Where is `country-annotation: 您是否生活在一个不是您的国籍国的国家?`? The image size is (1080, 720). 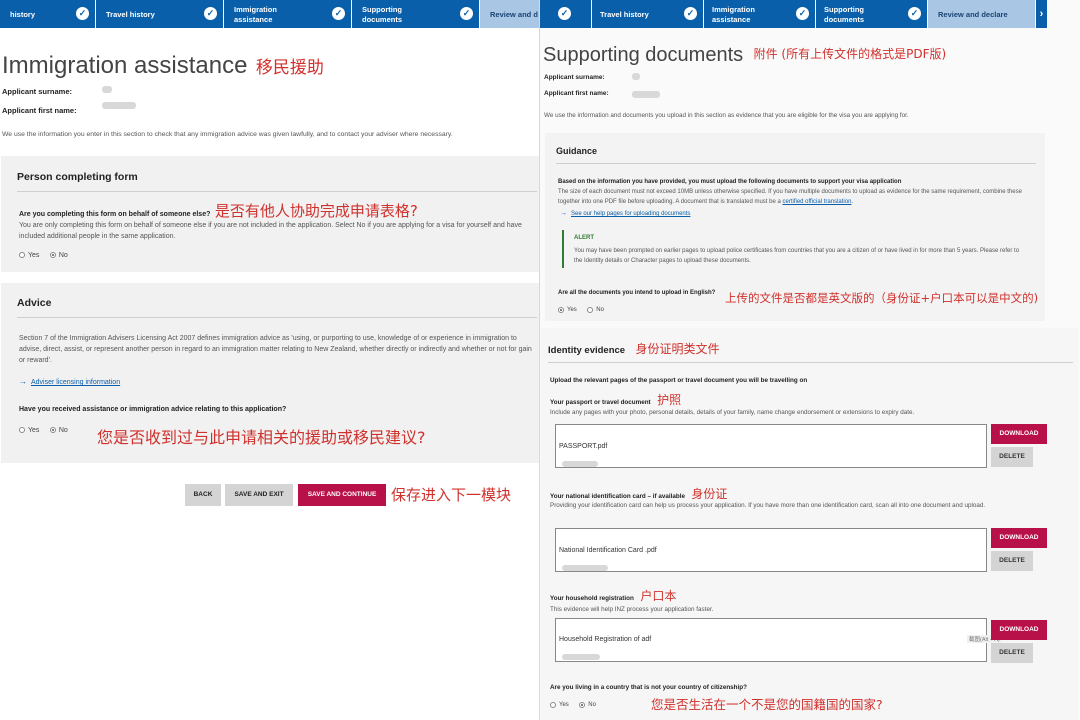
country-annotation: 您是否生活在一个不是您的国籍国的国家? is located at coordinates (767, 704).